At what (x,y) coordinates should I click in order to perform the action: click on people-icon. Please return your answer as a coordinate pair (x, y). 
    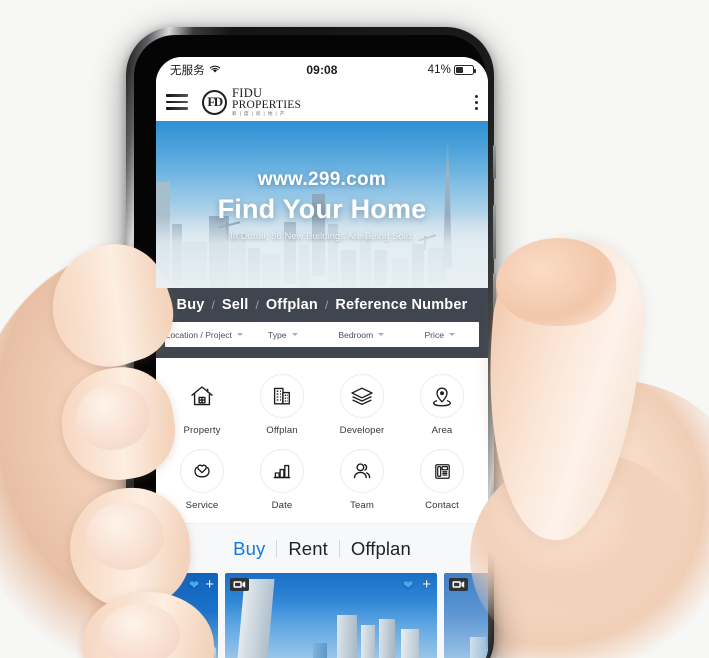
    Looking at the image, I should click on (362, 471).